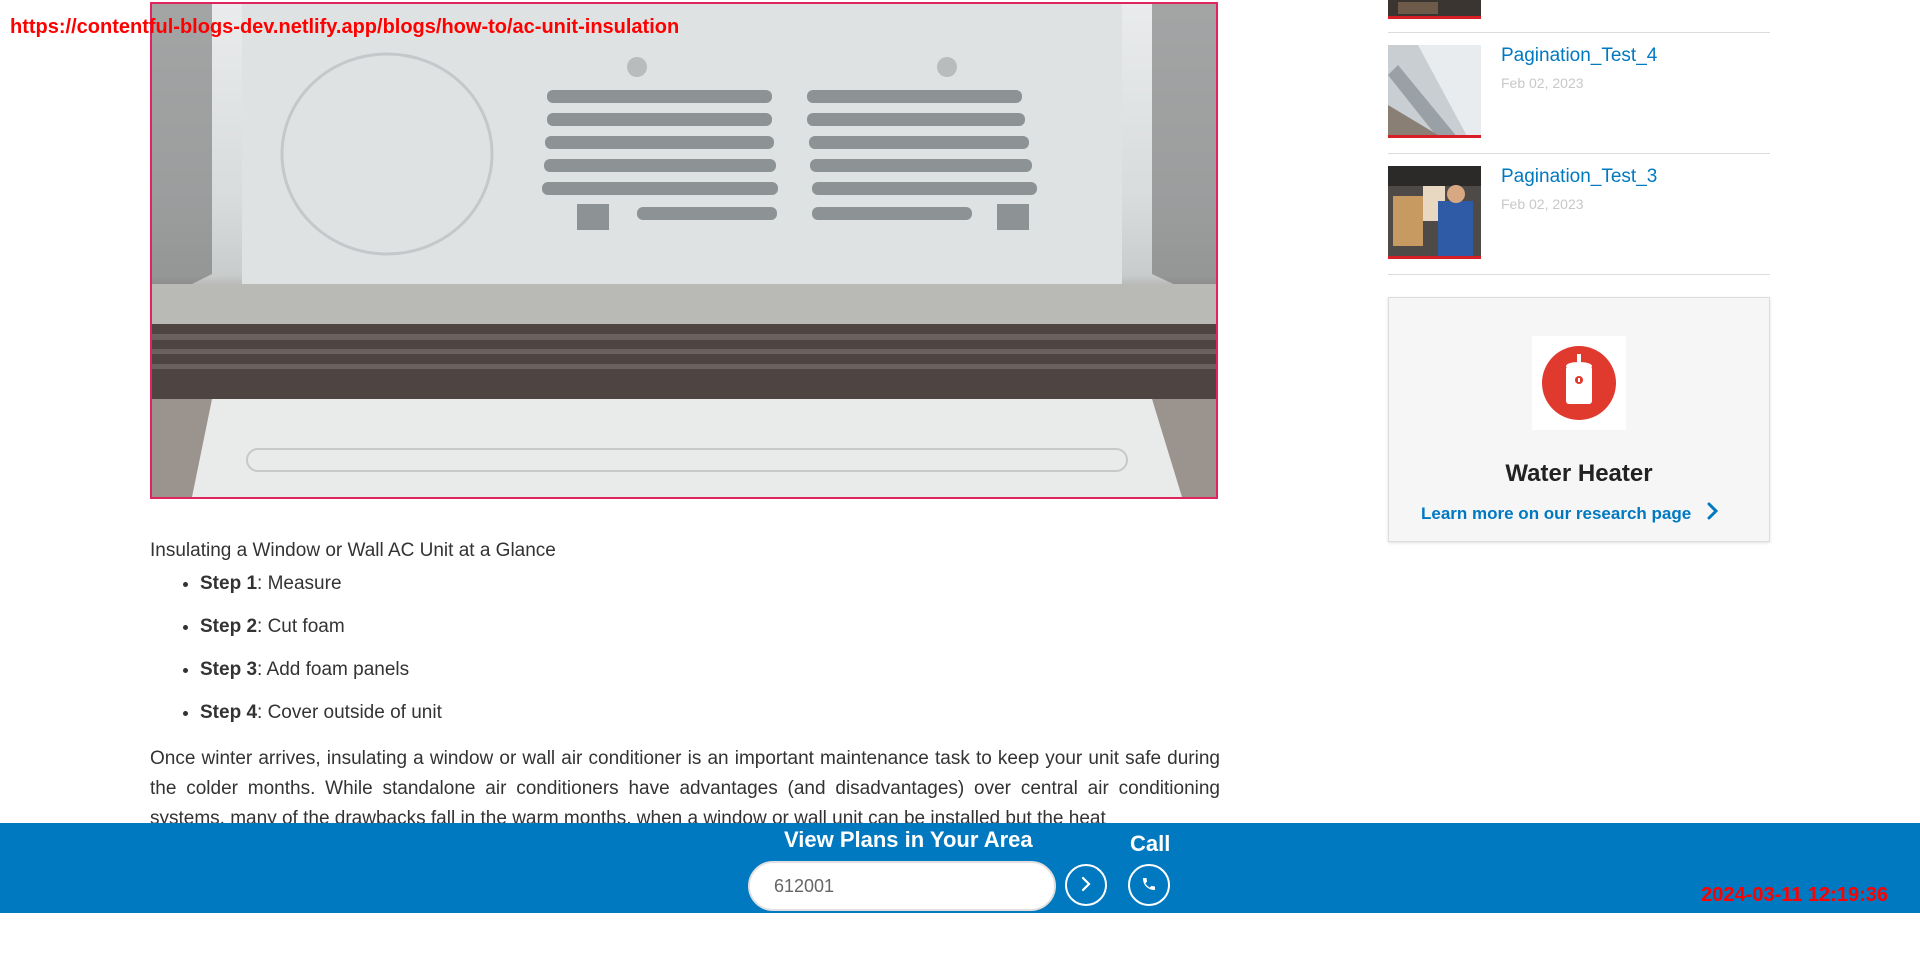 The image size is (1920, 963). What do you see at coordinates (1150, 843) in the screenshot?
I see `call-label: Call` at bounding box center [1150, 843].